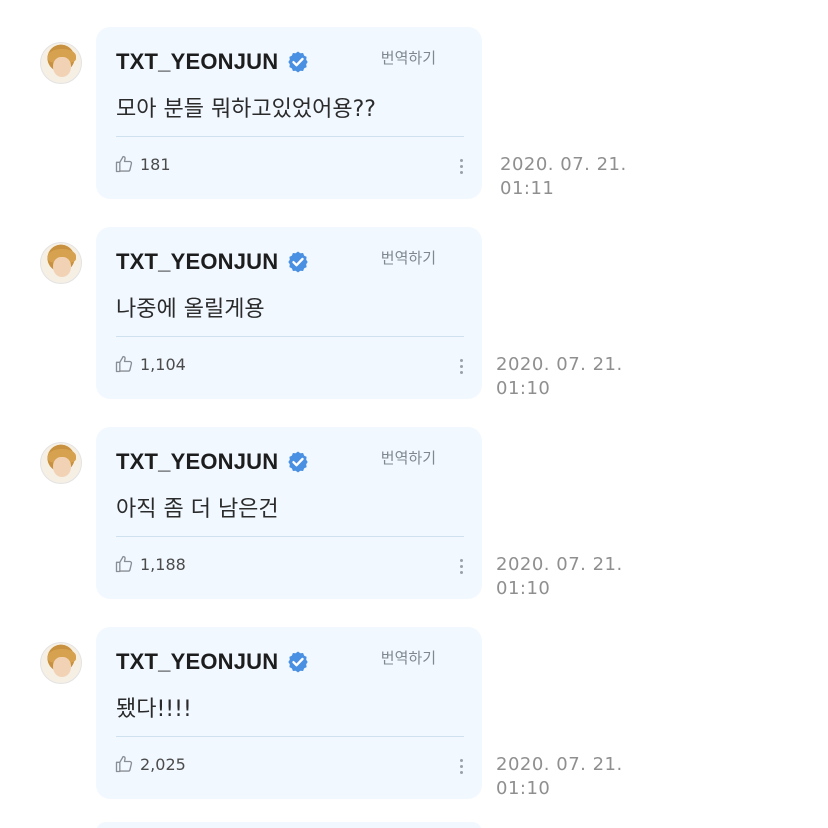 This screenshot has height=828, width=828. Describe the element at coordinates (155, 164) in the screenshot. I see `like-count: 181` at that location.